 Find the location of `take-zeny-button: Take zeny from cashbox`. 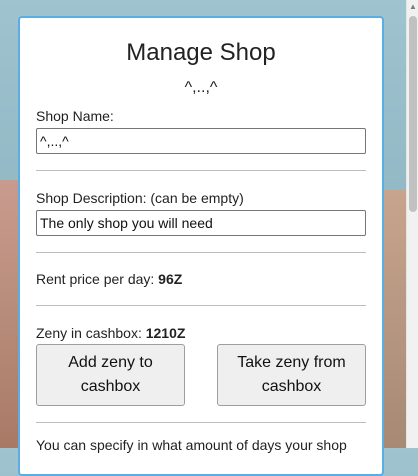

take-zeny-button: Take zeny from cashbox is located at coordinates (291, 375).